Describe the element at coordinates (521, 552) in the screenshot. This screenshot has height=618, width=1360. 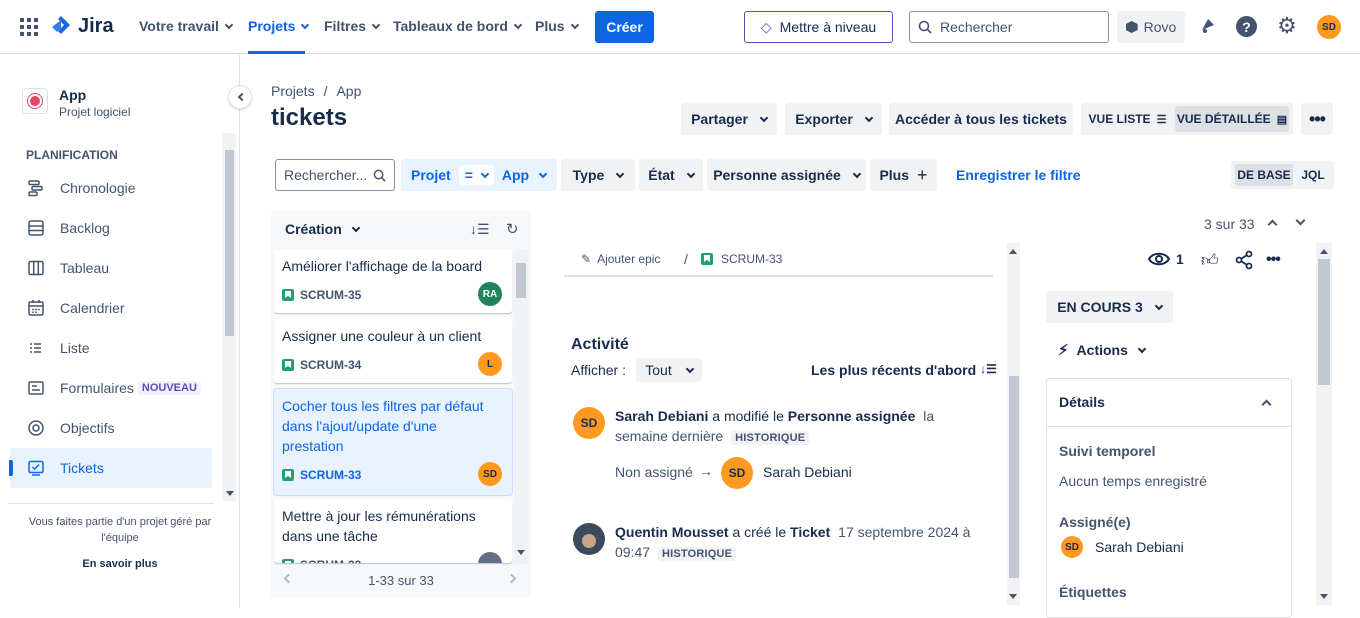
I see `list-scroll-down-icon` at that location.